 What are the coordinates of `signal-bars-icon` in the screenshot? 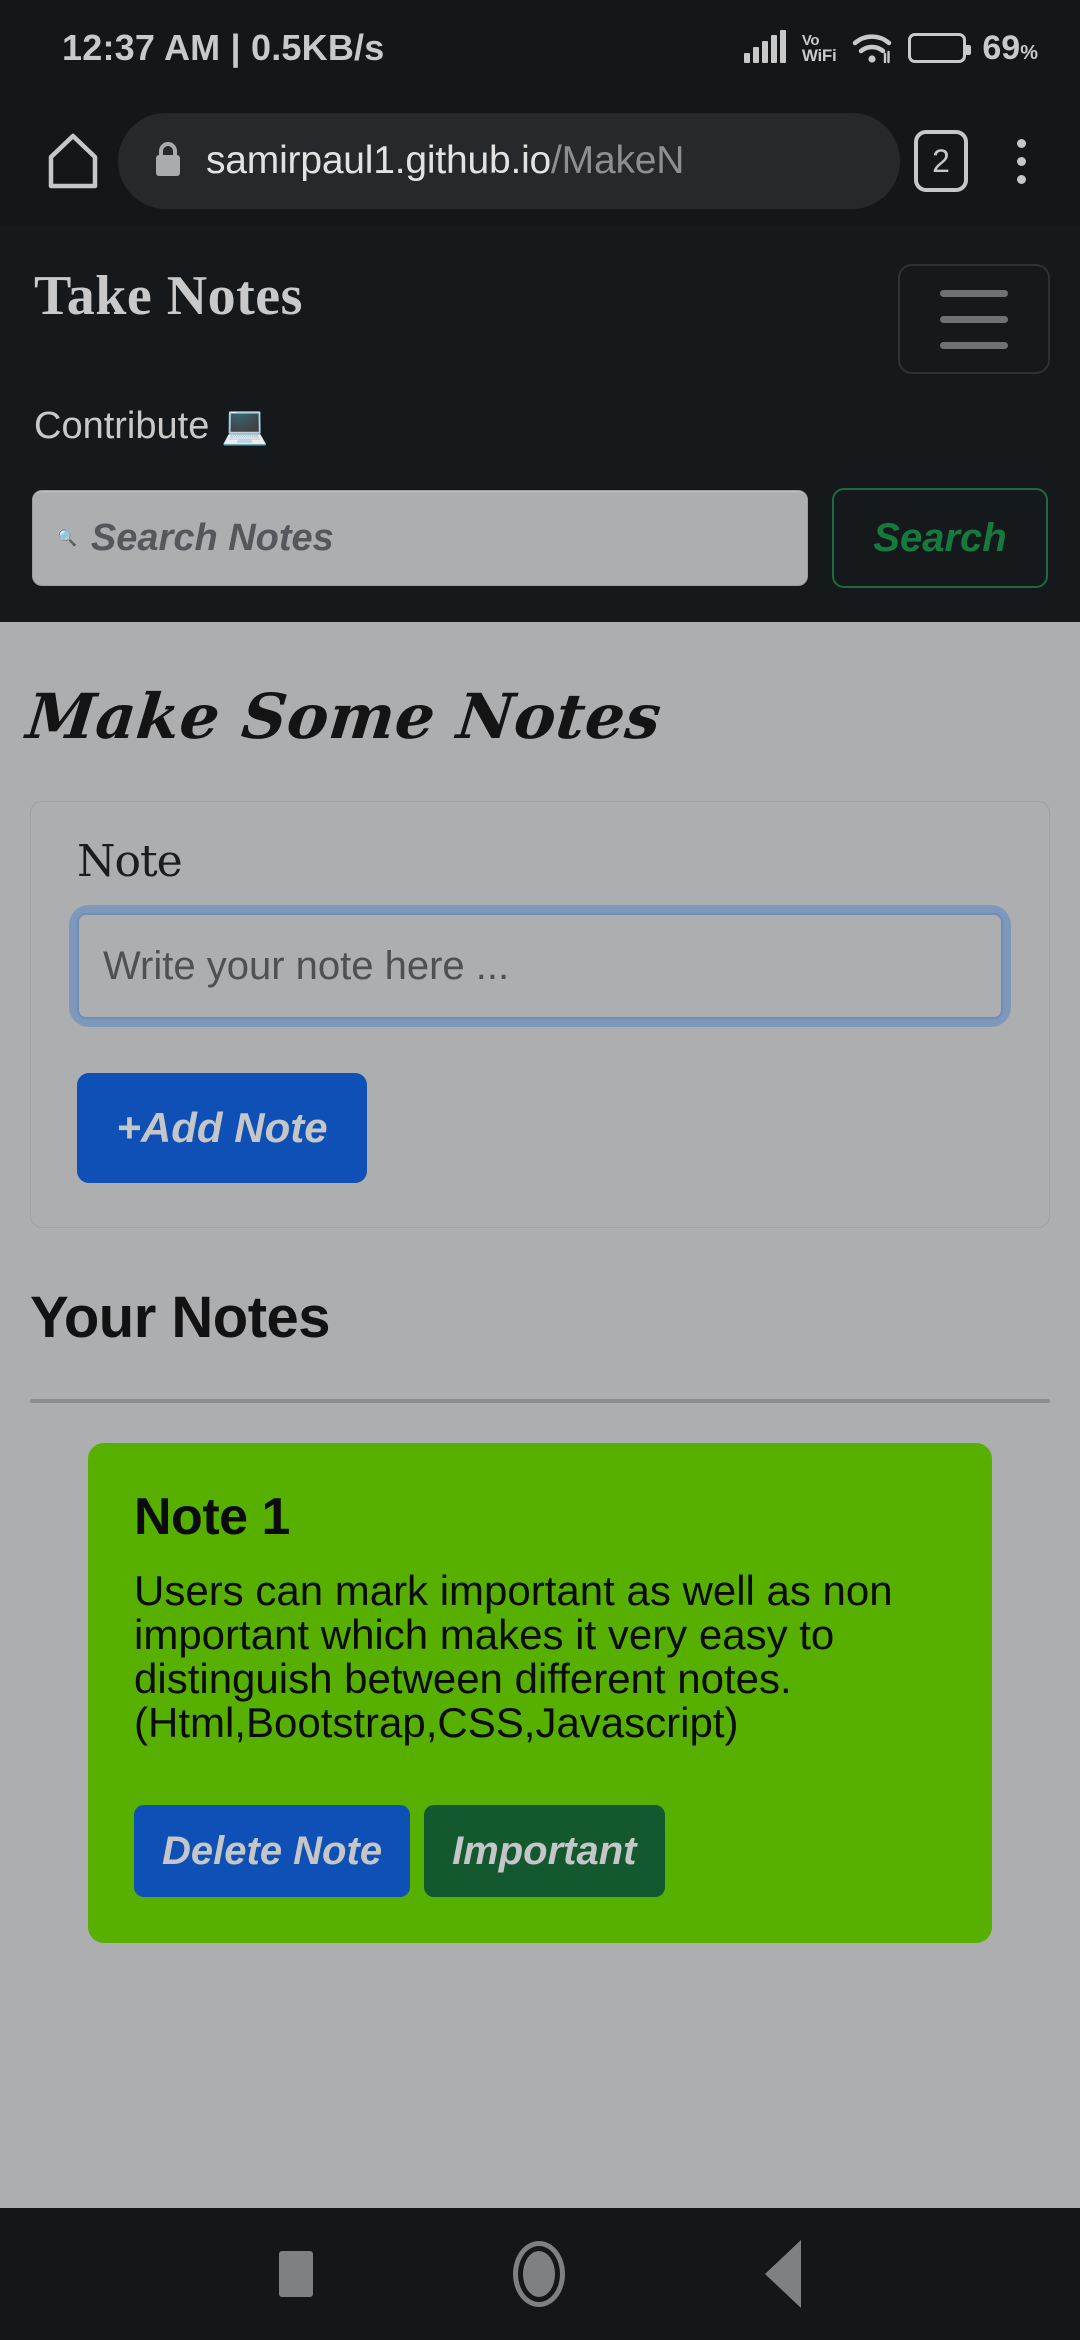 It's located at (764, 46).